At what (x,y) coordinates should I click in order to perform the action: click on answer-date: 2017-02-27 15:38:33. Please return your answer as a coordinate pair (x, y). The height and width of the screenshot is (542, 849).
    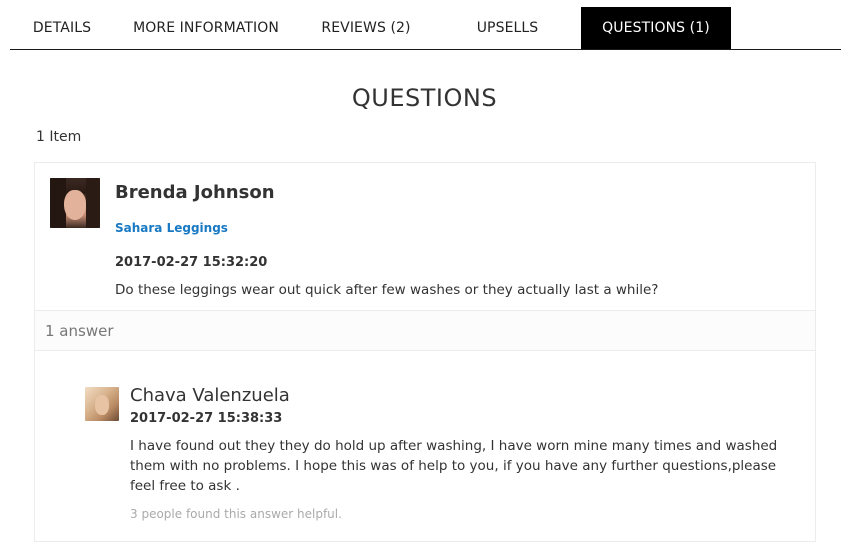
    Looking at the image, I should click on (206, 418).